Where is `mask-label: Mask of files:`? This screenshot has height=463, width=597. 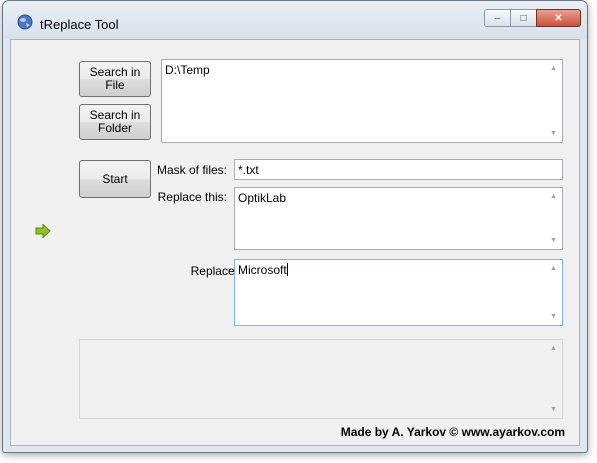 mask-label: Mask of files: is located at coordinates (191, 170).